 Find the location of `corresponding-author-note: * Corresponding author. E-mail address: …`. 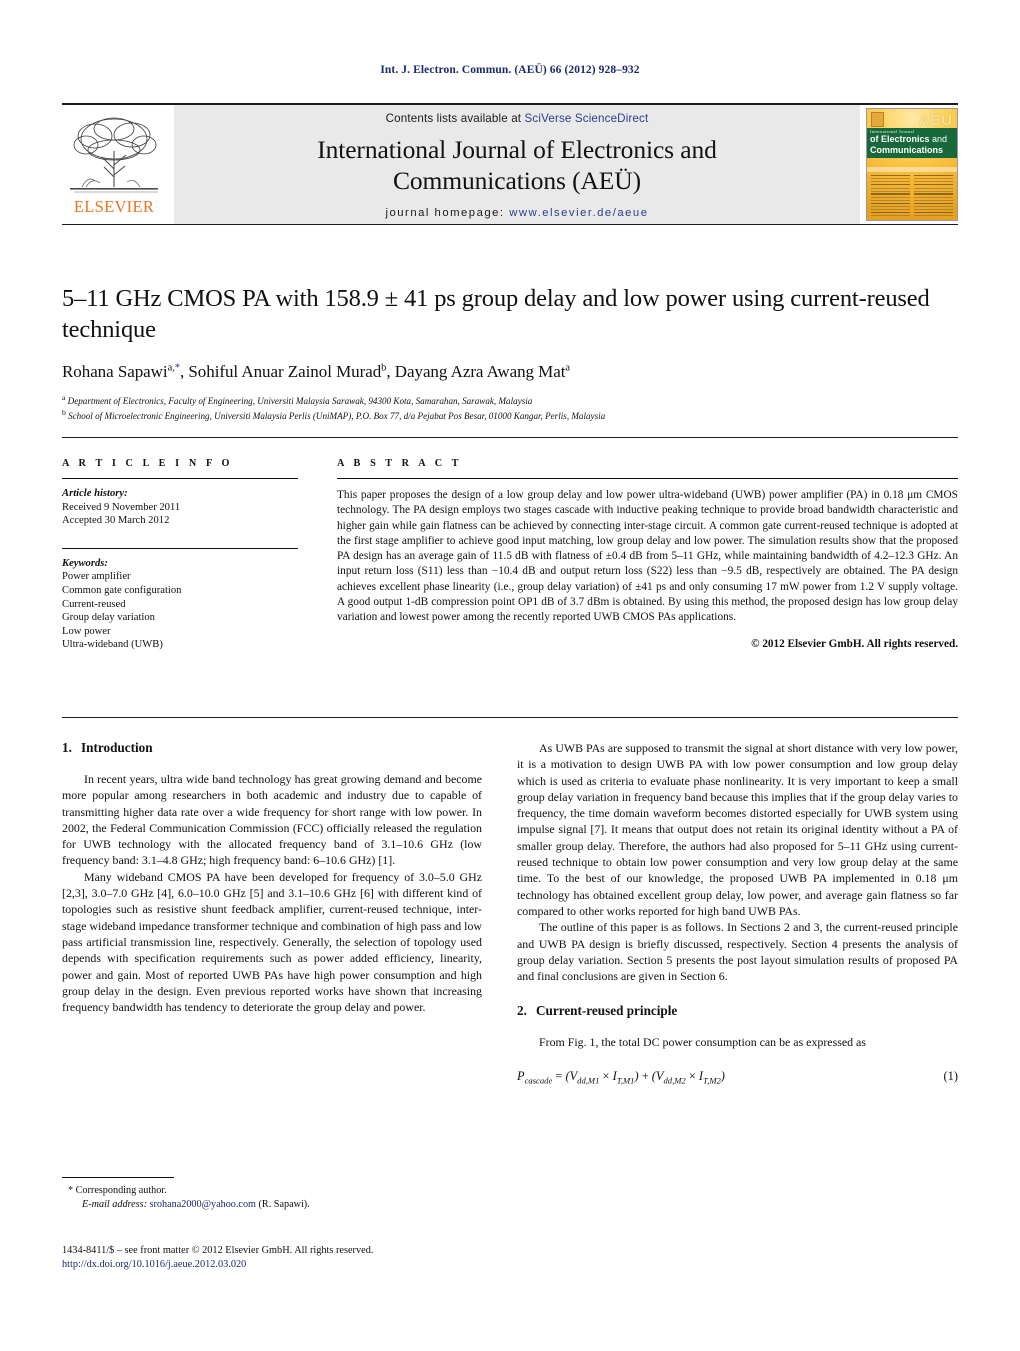

corresponding-author-note: * Corresponding author. E-mail address: … is located at coordinates (272, 1198).